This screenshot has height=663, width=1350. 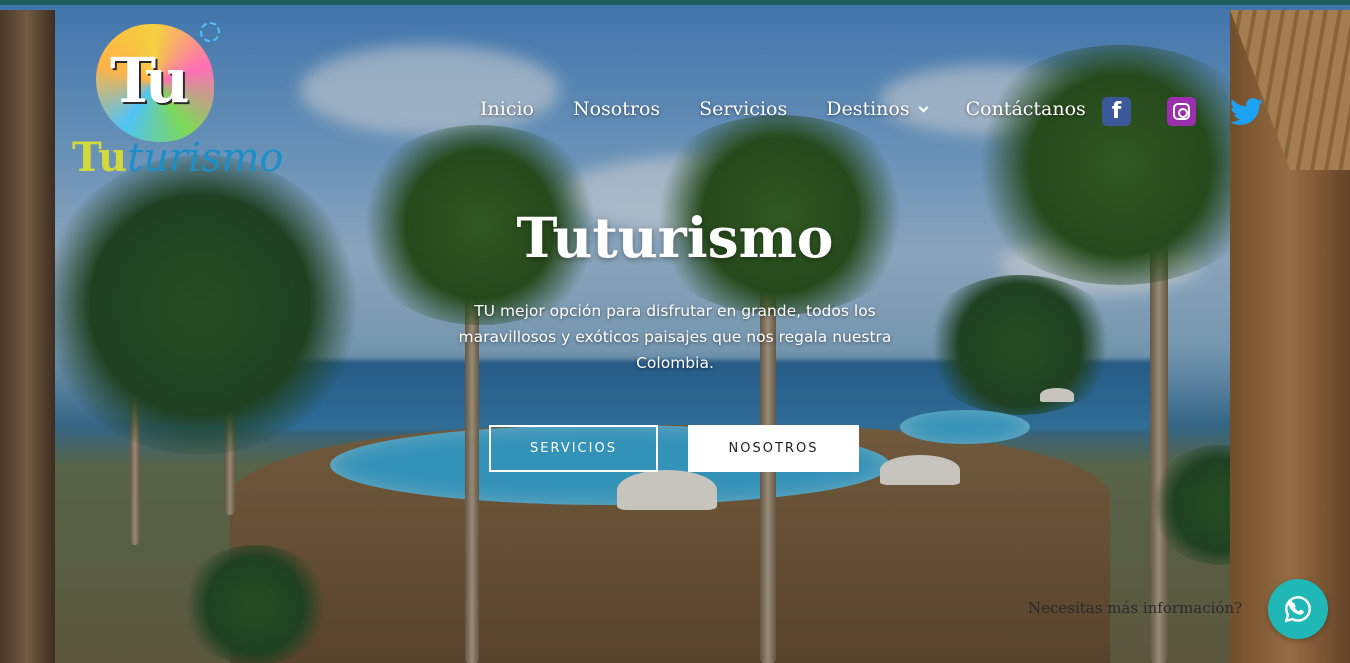 What do you see at coordinates (923, 107) in the screenshot?
I see `chevron-down-icon` at bounding box center [923, 107].